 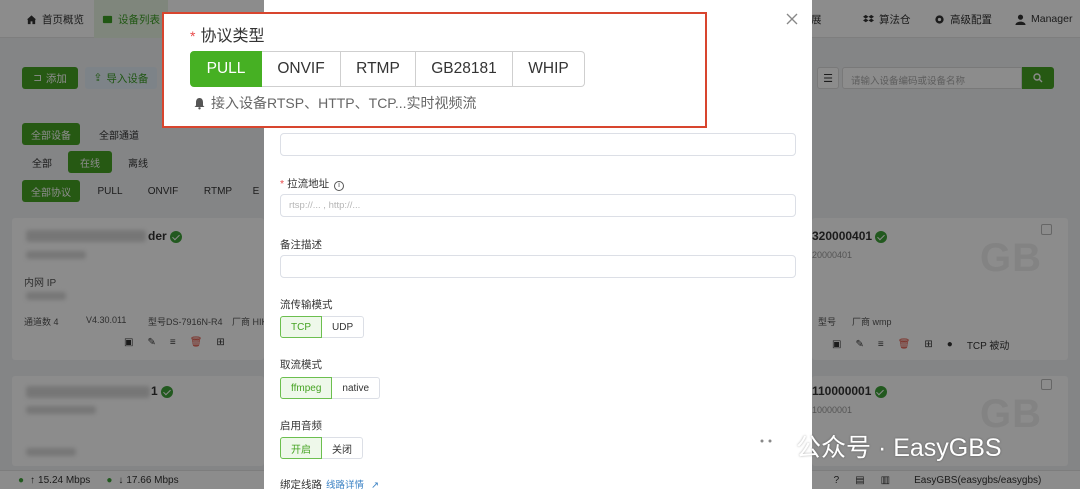 What do you see at coordinates (301, 245) in the screenshot?
I see `remark-label: 备注描述` at bounding box center [301, 245].